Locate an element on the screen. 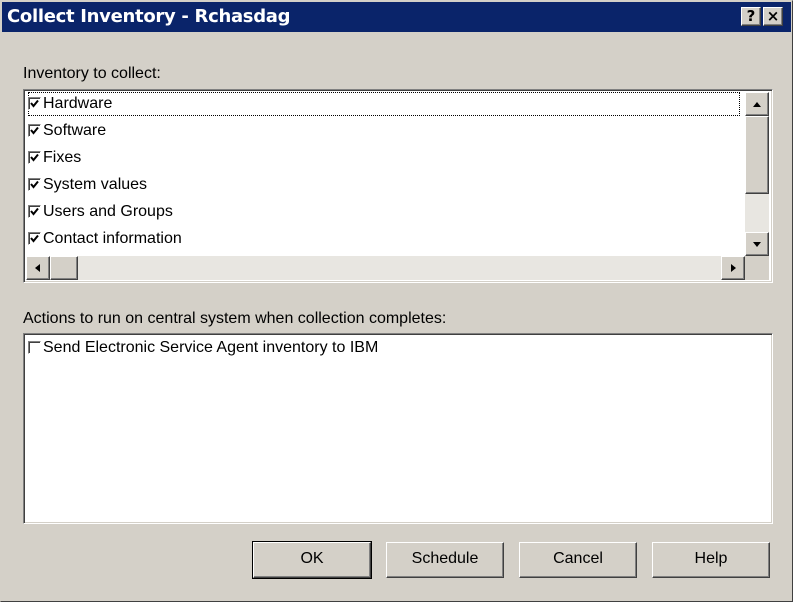 The height and width of the screenshot is (602, 793). close-title-button: × is located at coordinates (773, 16).